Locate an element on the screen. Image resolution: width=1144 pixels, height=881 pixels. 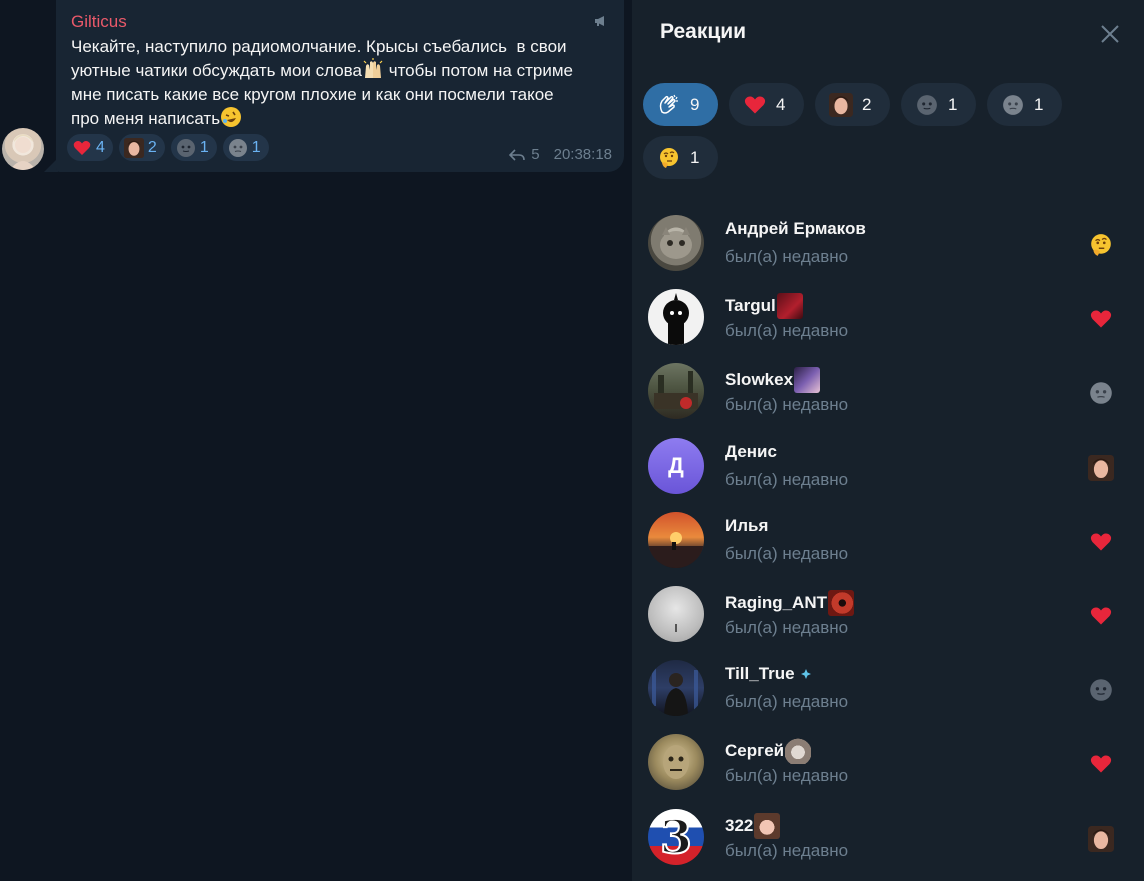
filter-moon: 1 is located at coordinates (938, 104).